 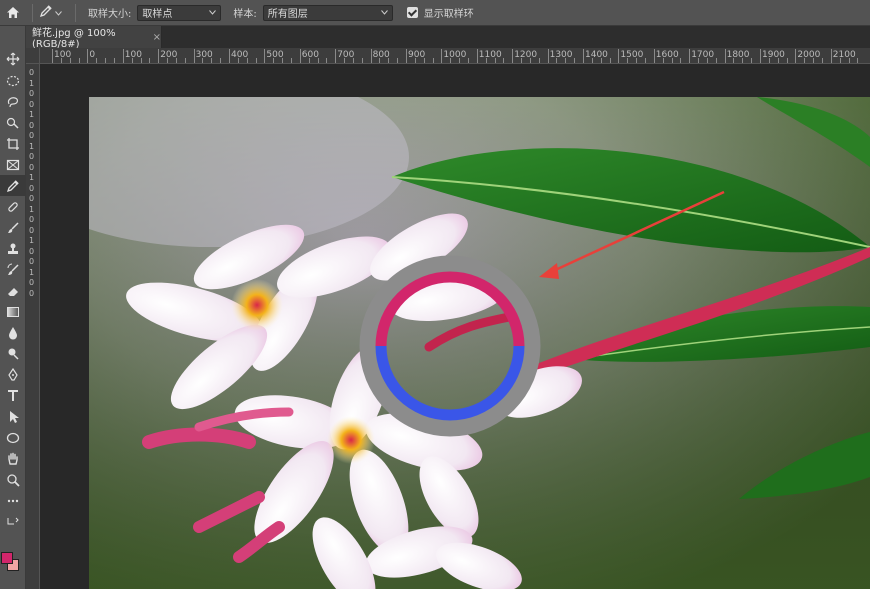 What do you see at coordinates (13, 500) in the screenshot?
I see `more-icon` at bounding box center [13, 500].